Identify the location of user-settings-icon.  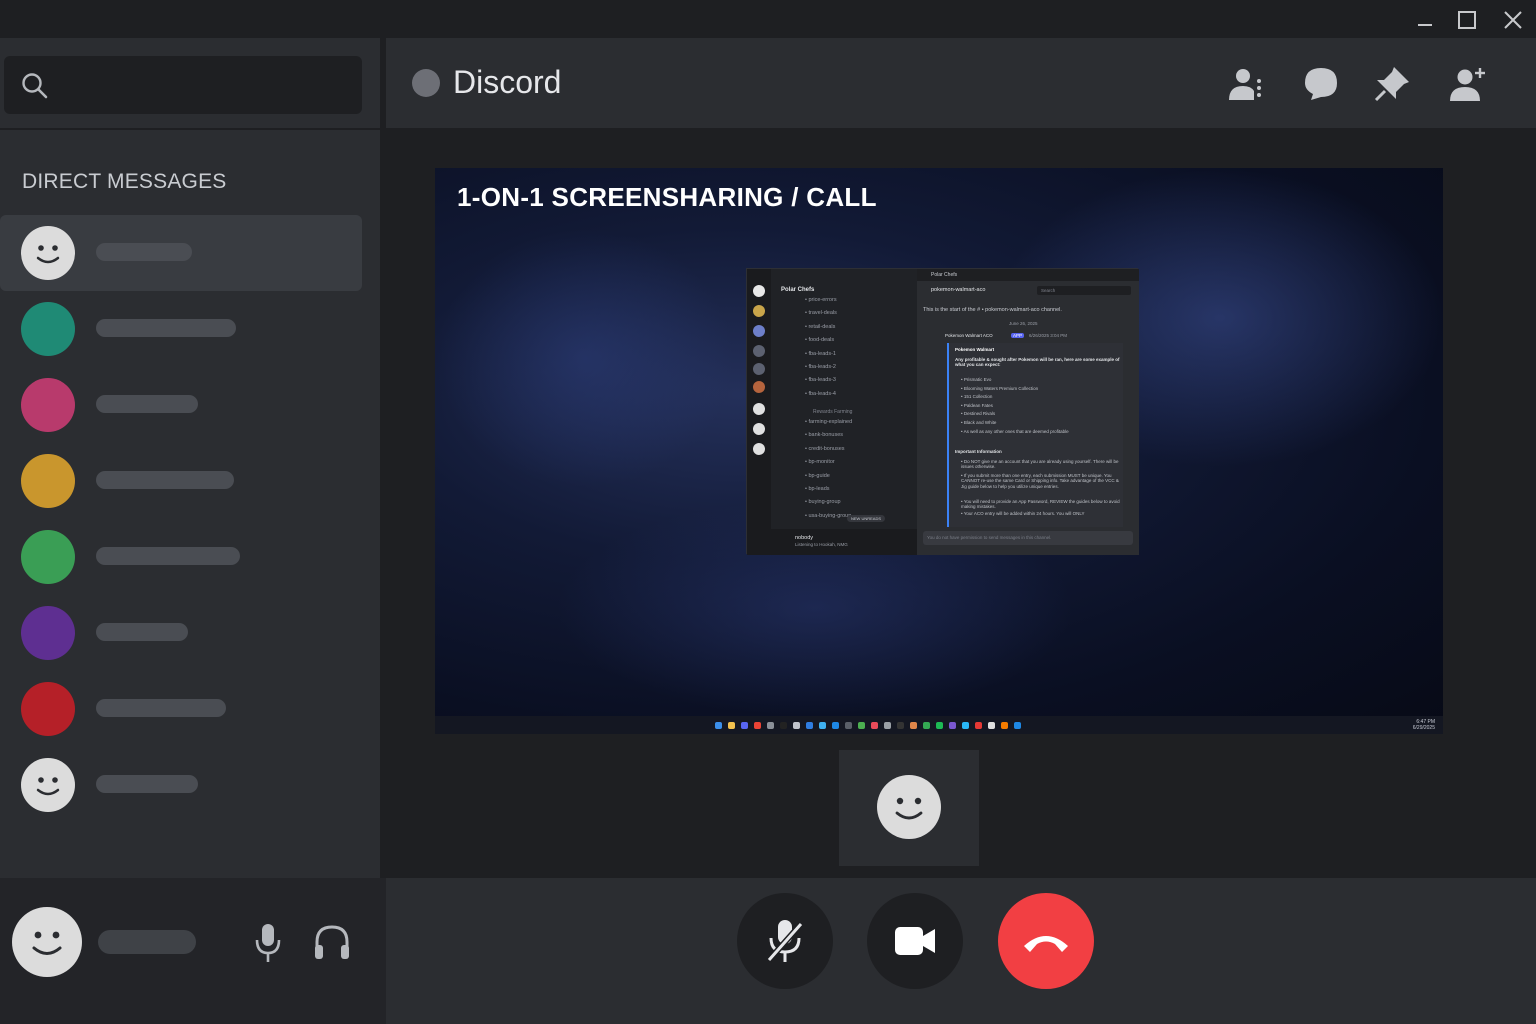
(1246, 84).